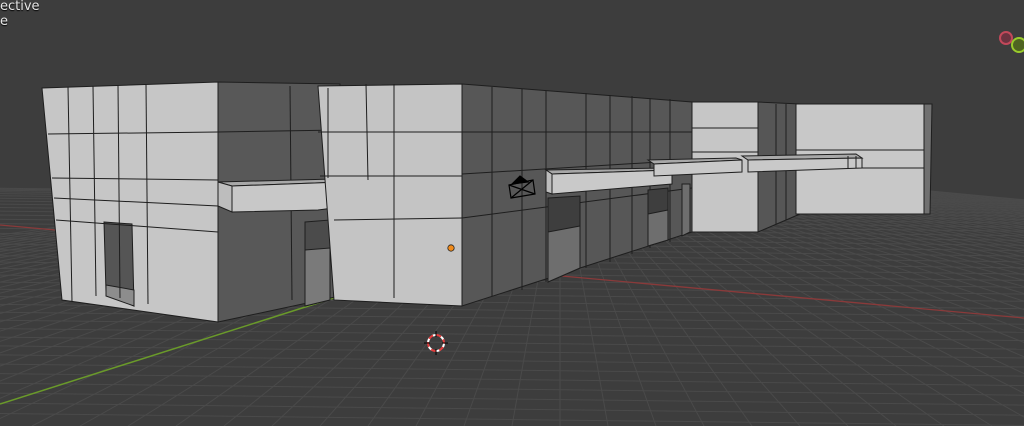  I want to click on building-center-tall-face, so click(390, 195).